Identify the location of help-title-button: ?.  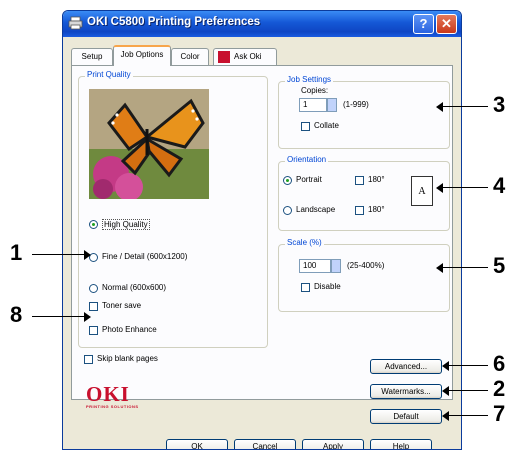
(423, 24).